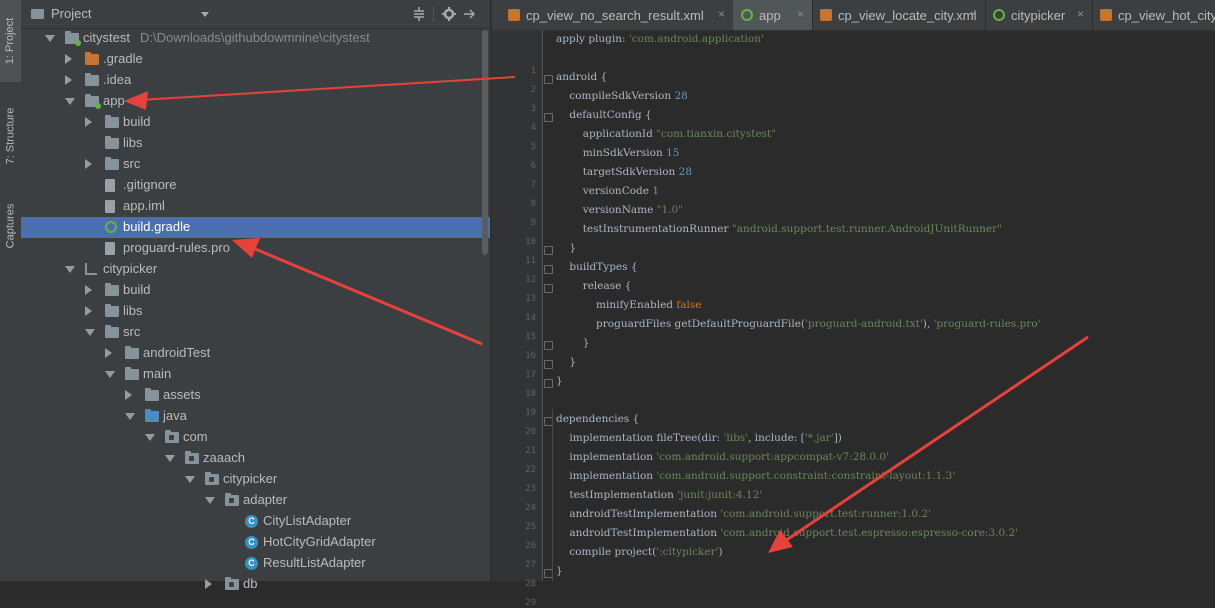  What do you see at coordinates (10, 41) in the screenshot?
I see `project-tool-tab: 1: Project` at bounding box center [10, 41].